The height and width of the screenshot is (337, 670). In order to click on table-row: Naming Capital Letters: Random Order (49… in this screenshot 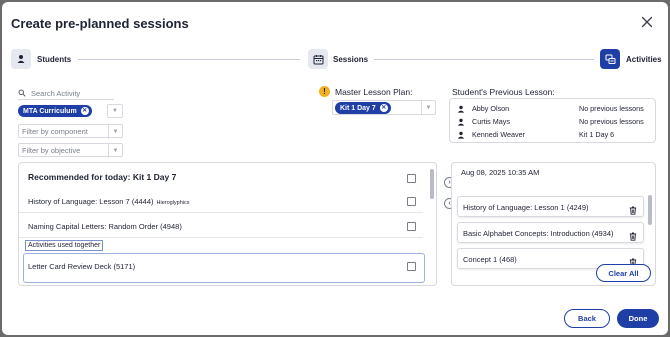, I will do `click(221, 226)`.